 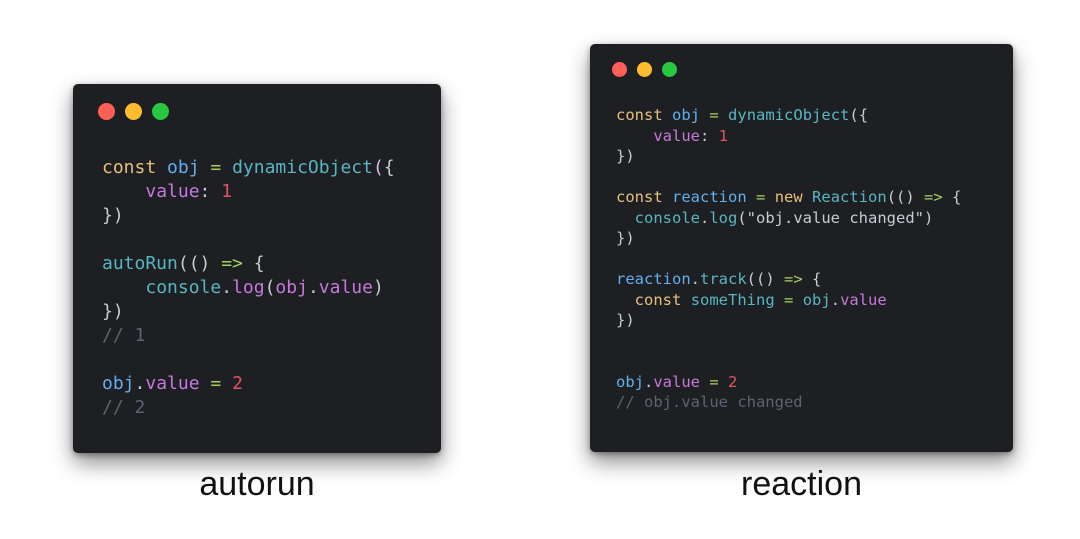 I want to click on code-token: log, so click(x=248, y=287).